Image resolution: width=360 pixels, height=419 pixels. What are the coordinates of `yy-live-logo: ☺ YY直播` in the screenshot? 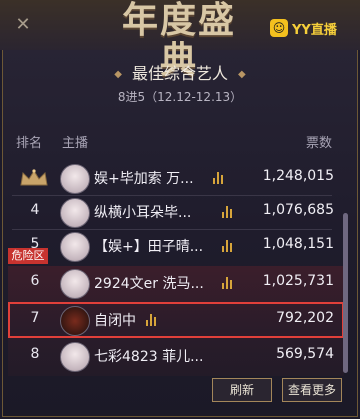 It's located at (303, 28).